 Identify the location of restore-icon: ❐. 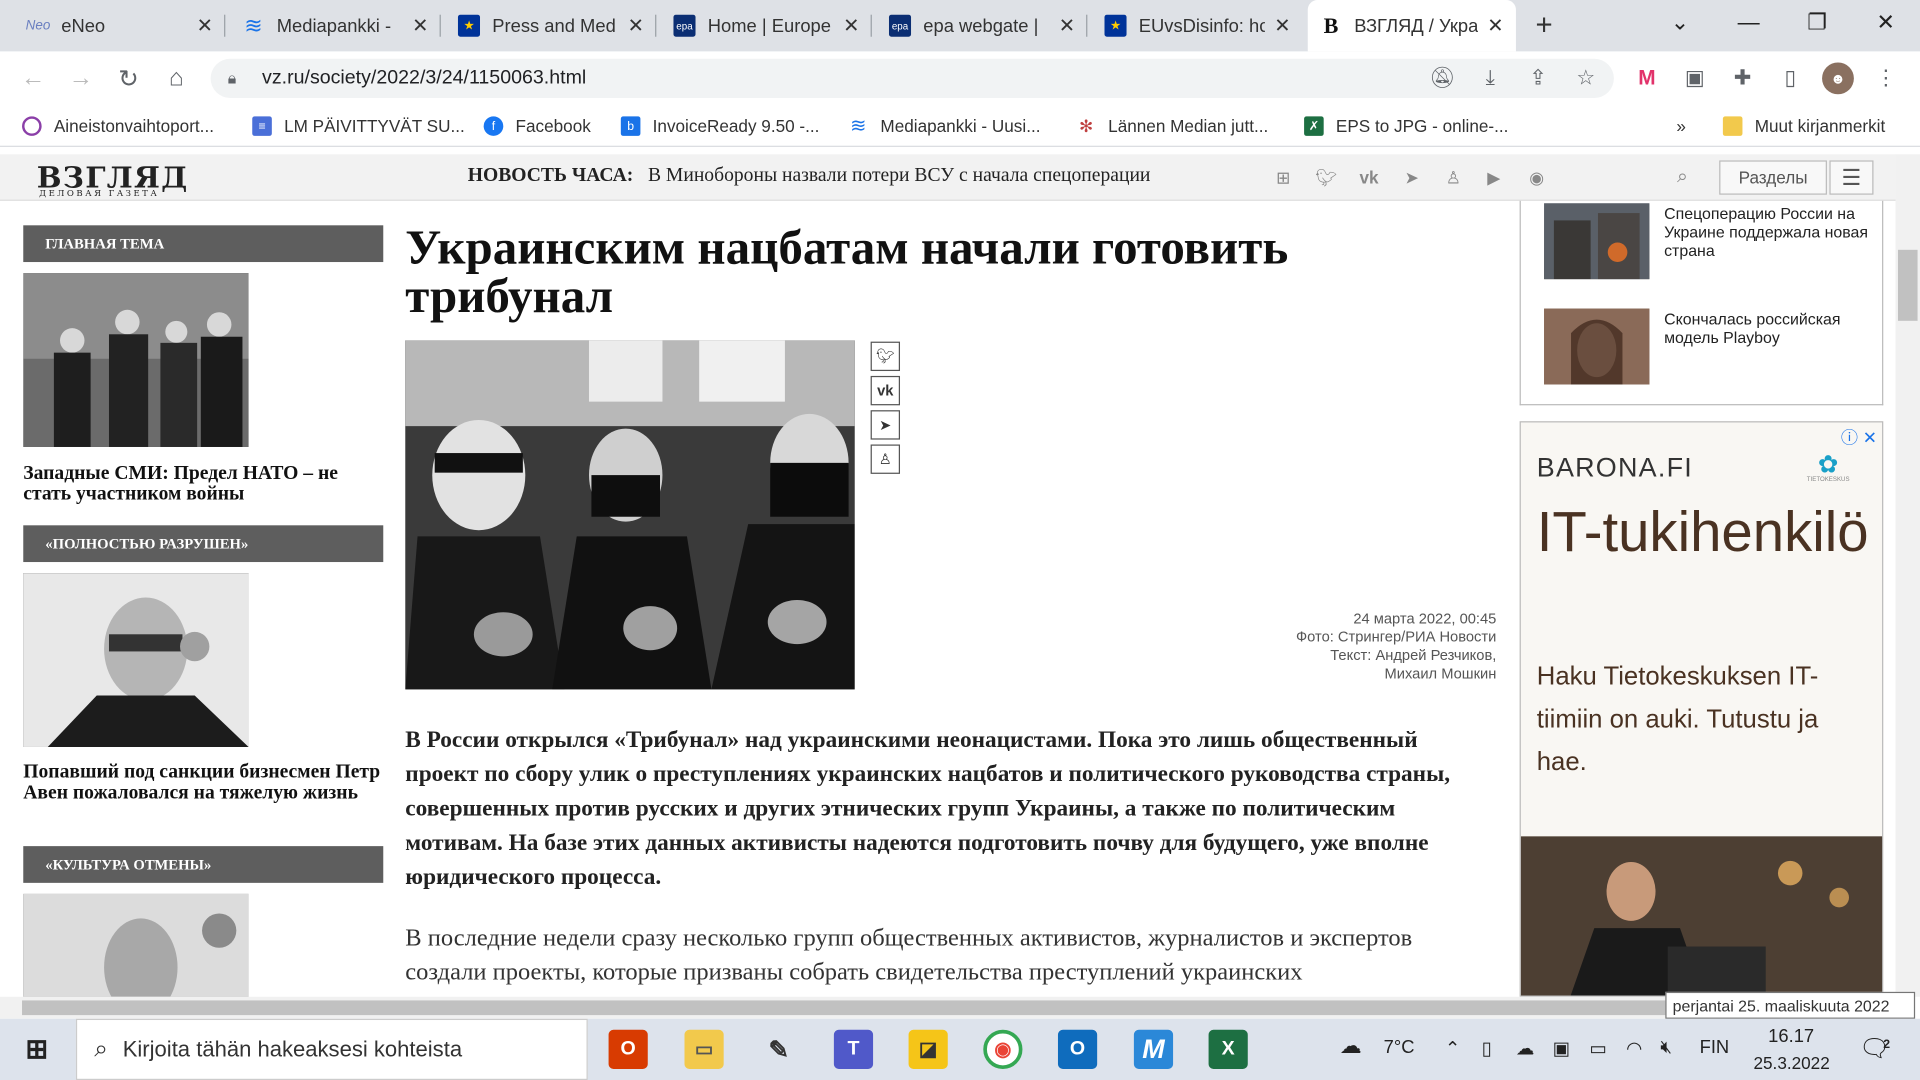
(1817, 22).